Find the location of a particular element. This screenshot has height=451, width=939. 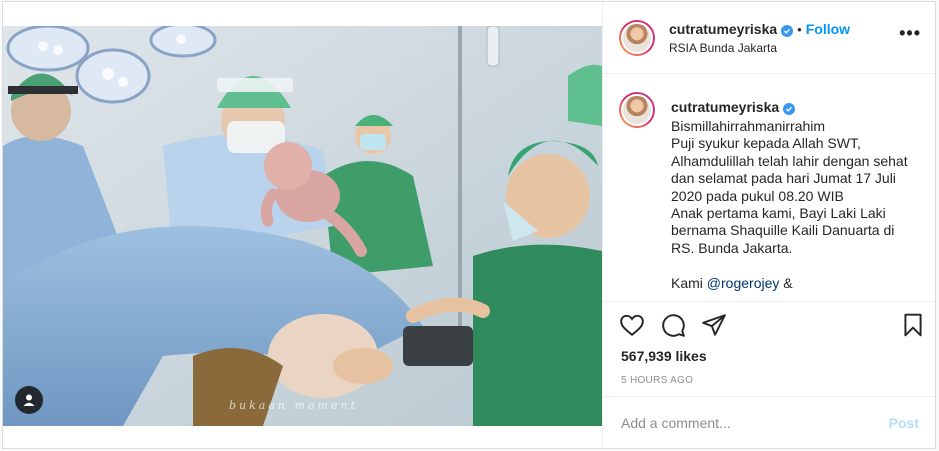

photo-watermark: bukaan moment is located at coordinates (293, 405).